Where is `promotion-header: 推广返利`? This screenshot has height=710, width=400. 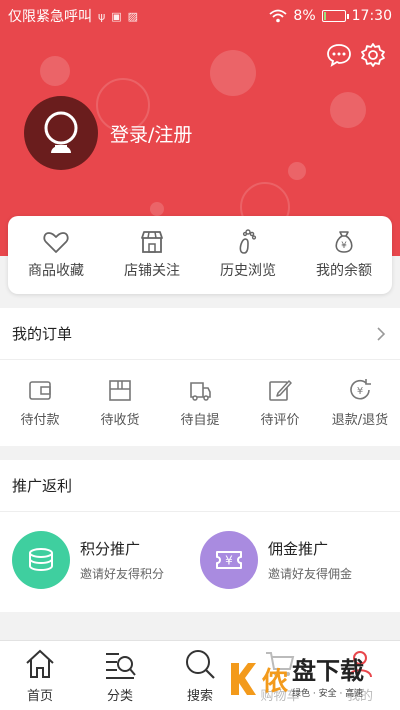 promotion-header: 推广返利 is located at coordinates (200, 486).